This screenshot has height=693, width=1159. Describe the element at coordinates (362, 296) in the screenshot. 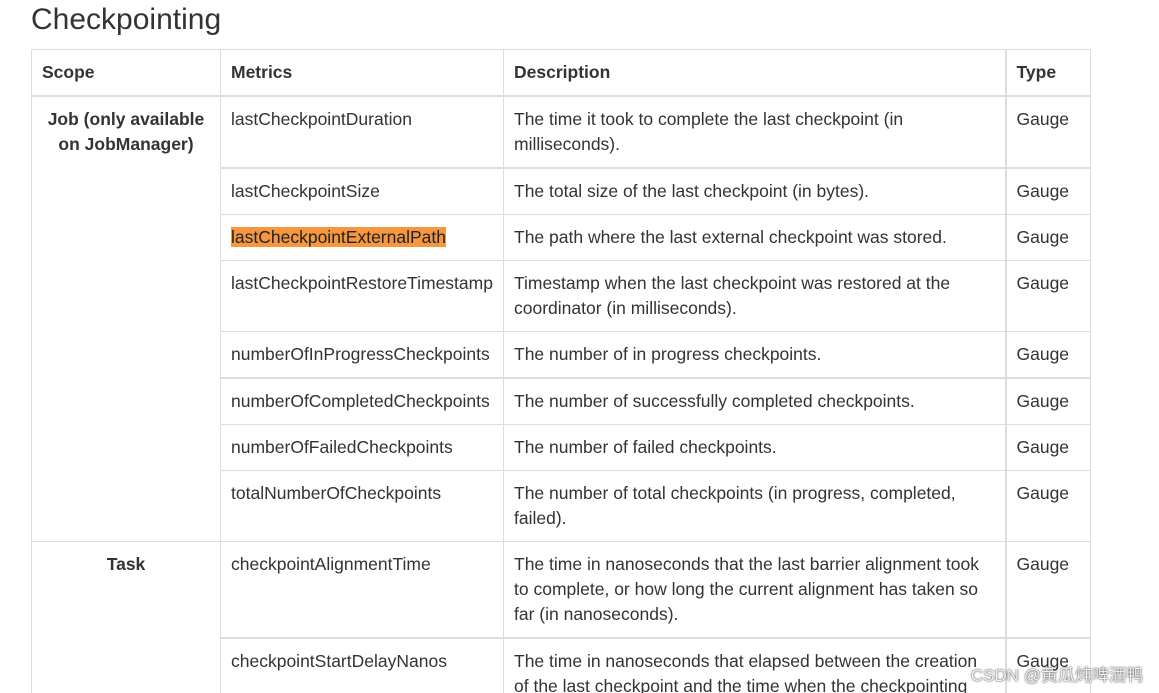

I see `metric-name: lastCheckpointRestoreTimestamp` at that location.